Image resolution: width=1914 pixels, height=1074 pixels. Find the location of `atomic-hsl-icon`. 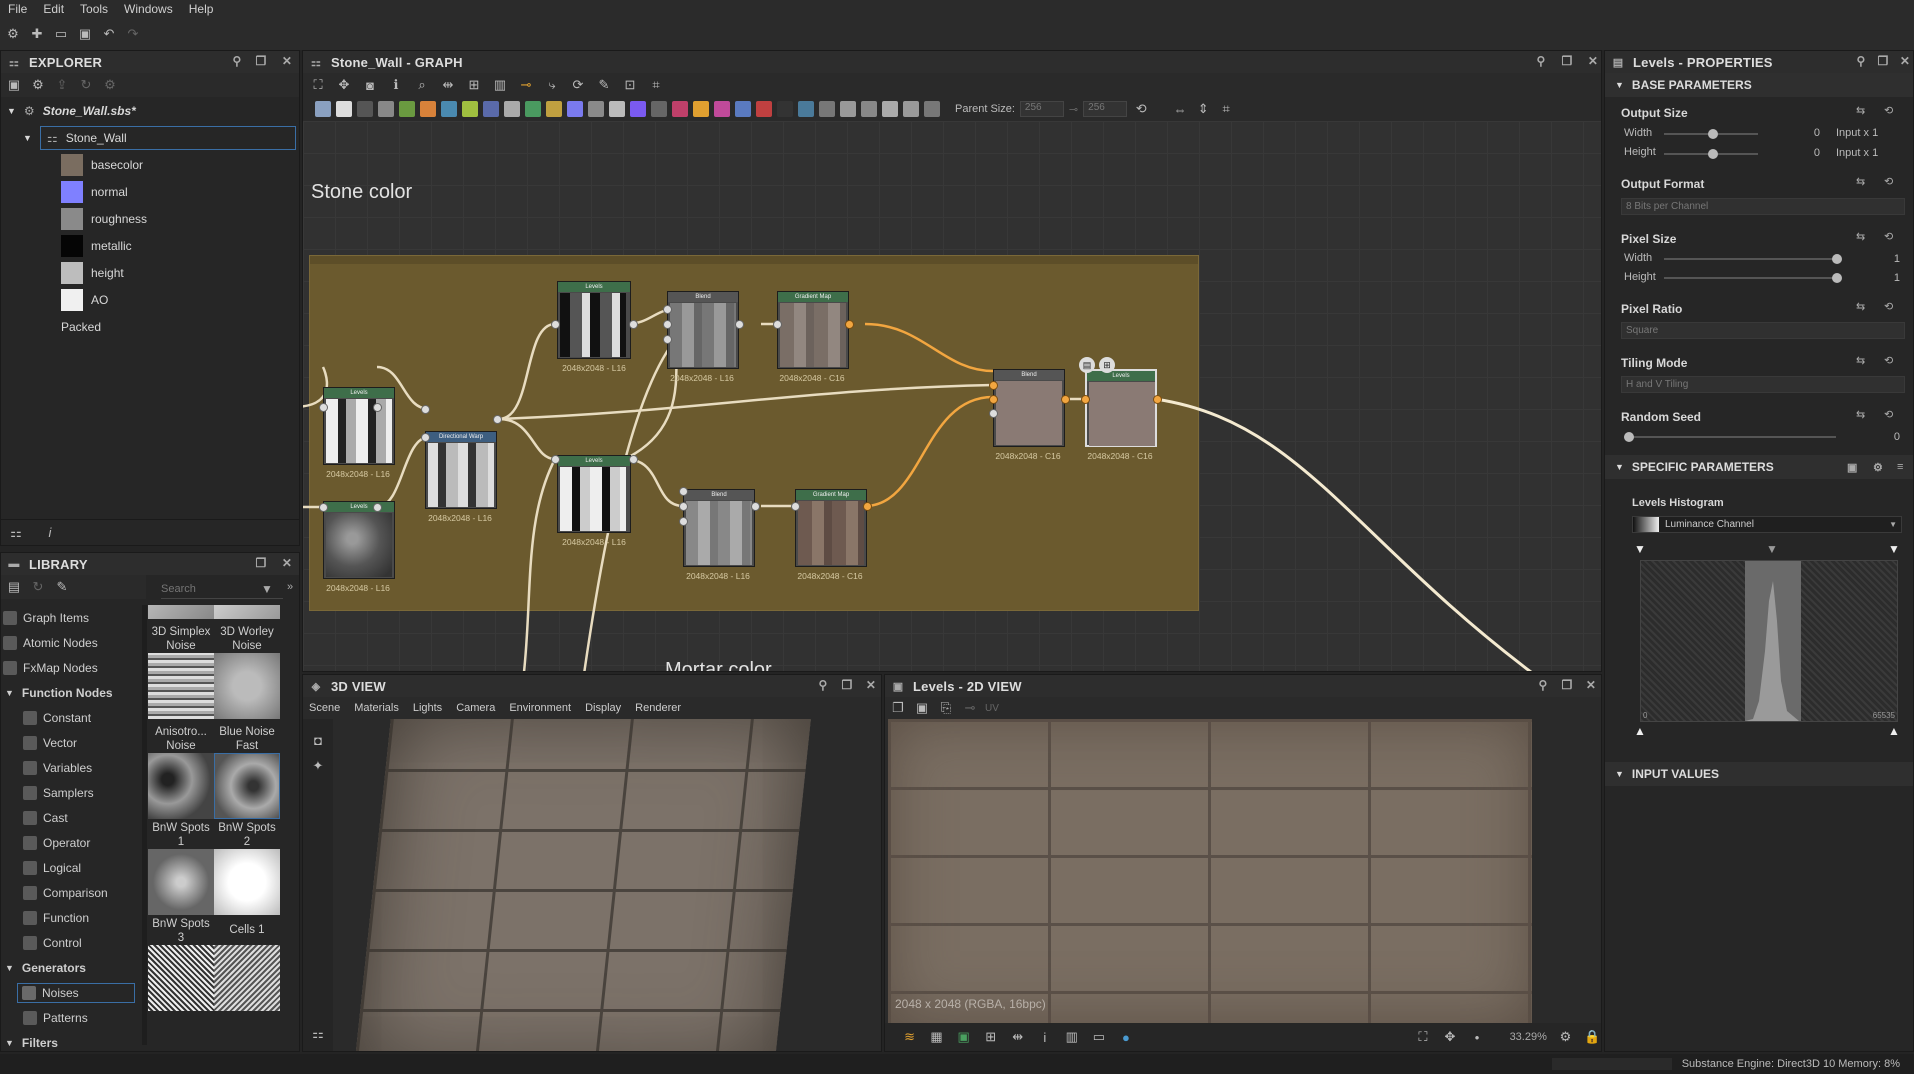

atomic-hsl-icon is located at coordinates (470, 109).